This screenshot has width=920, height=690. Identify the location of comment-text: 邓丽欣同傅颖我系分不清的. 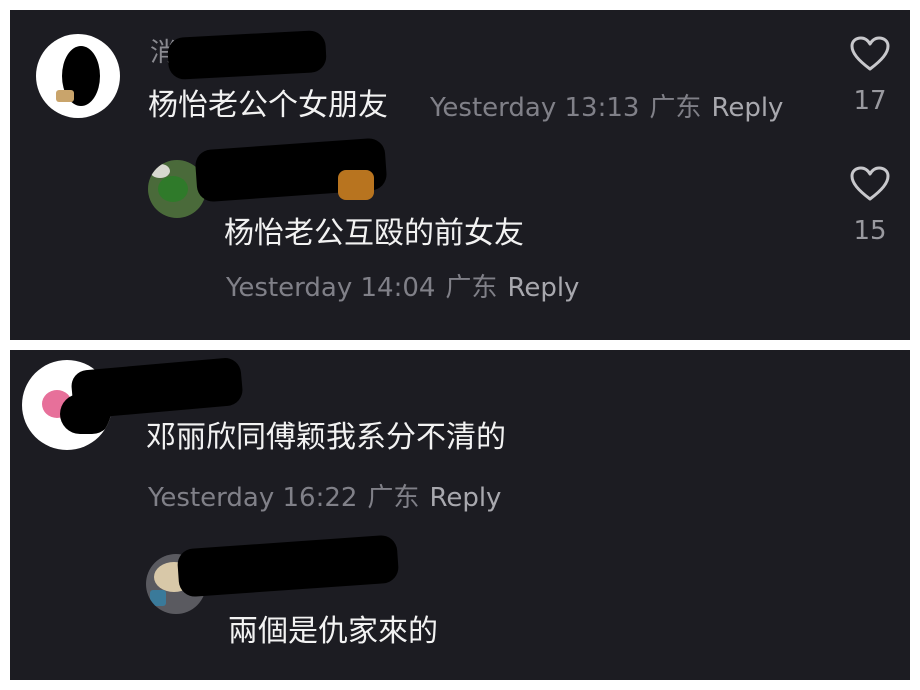
(326, 437).